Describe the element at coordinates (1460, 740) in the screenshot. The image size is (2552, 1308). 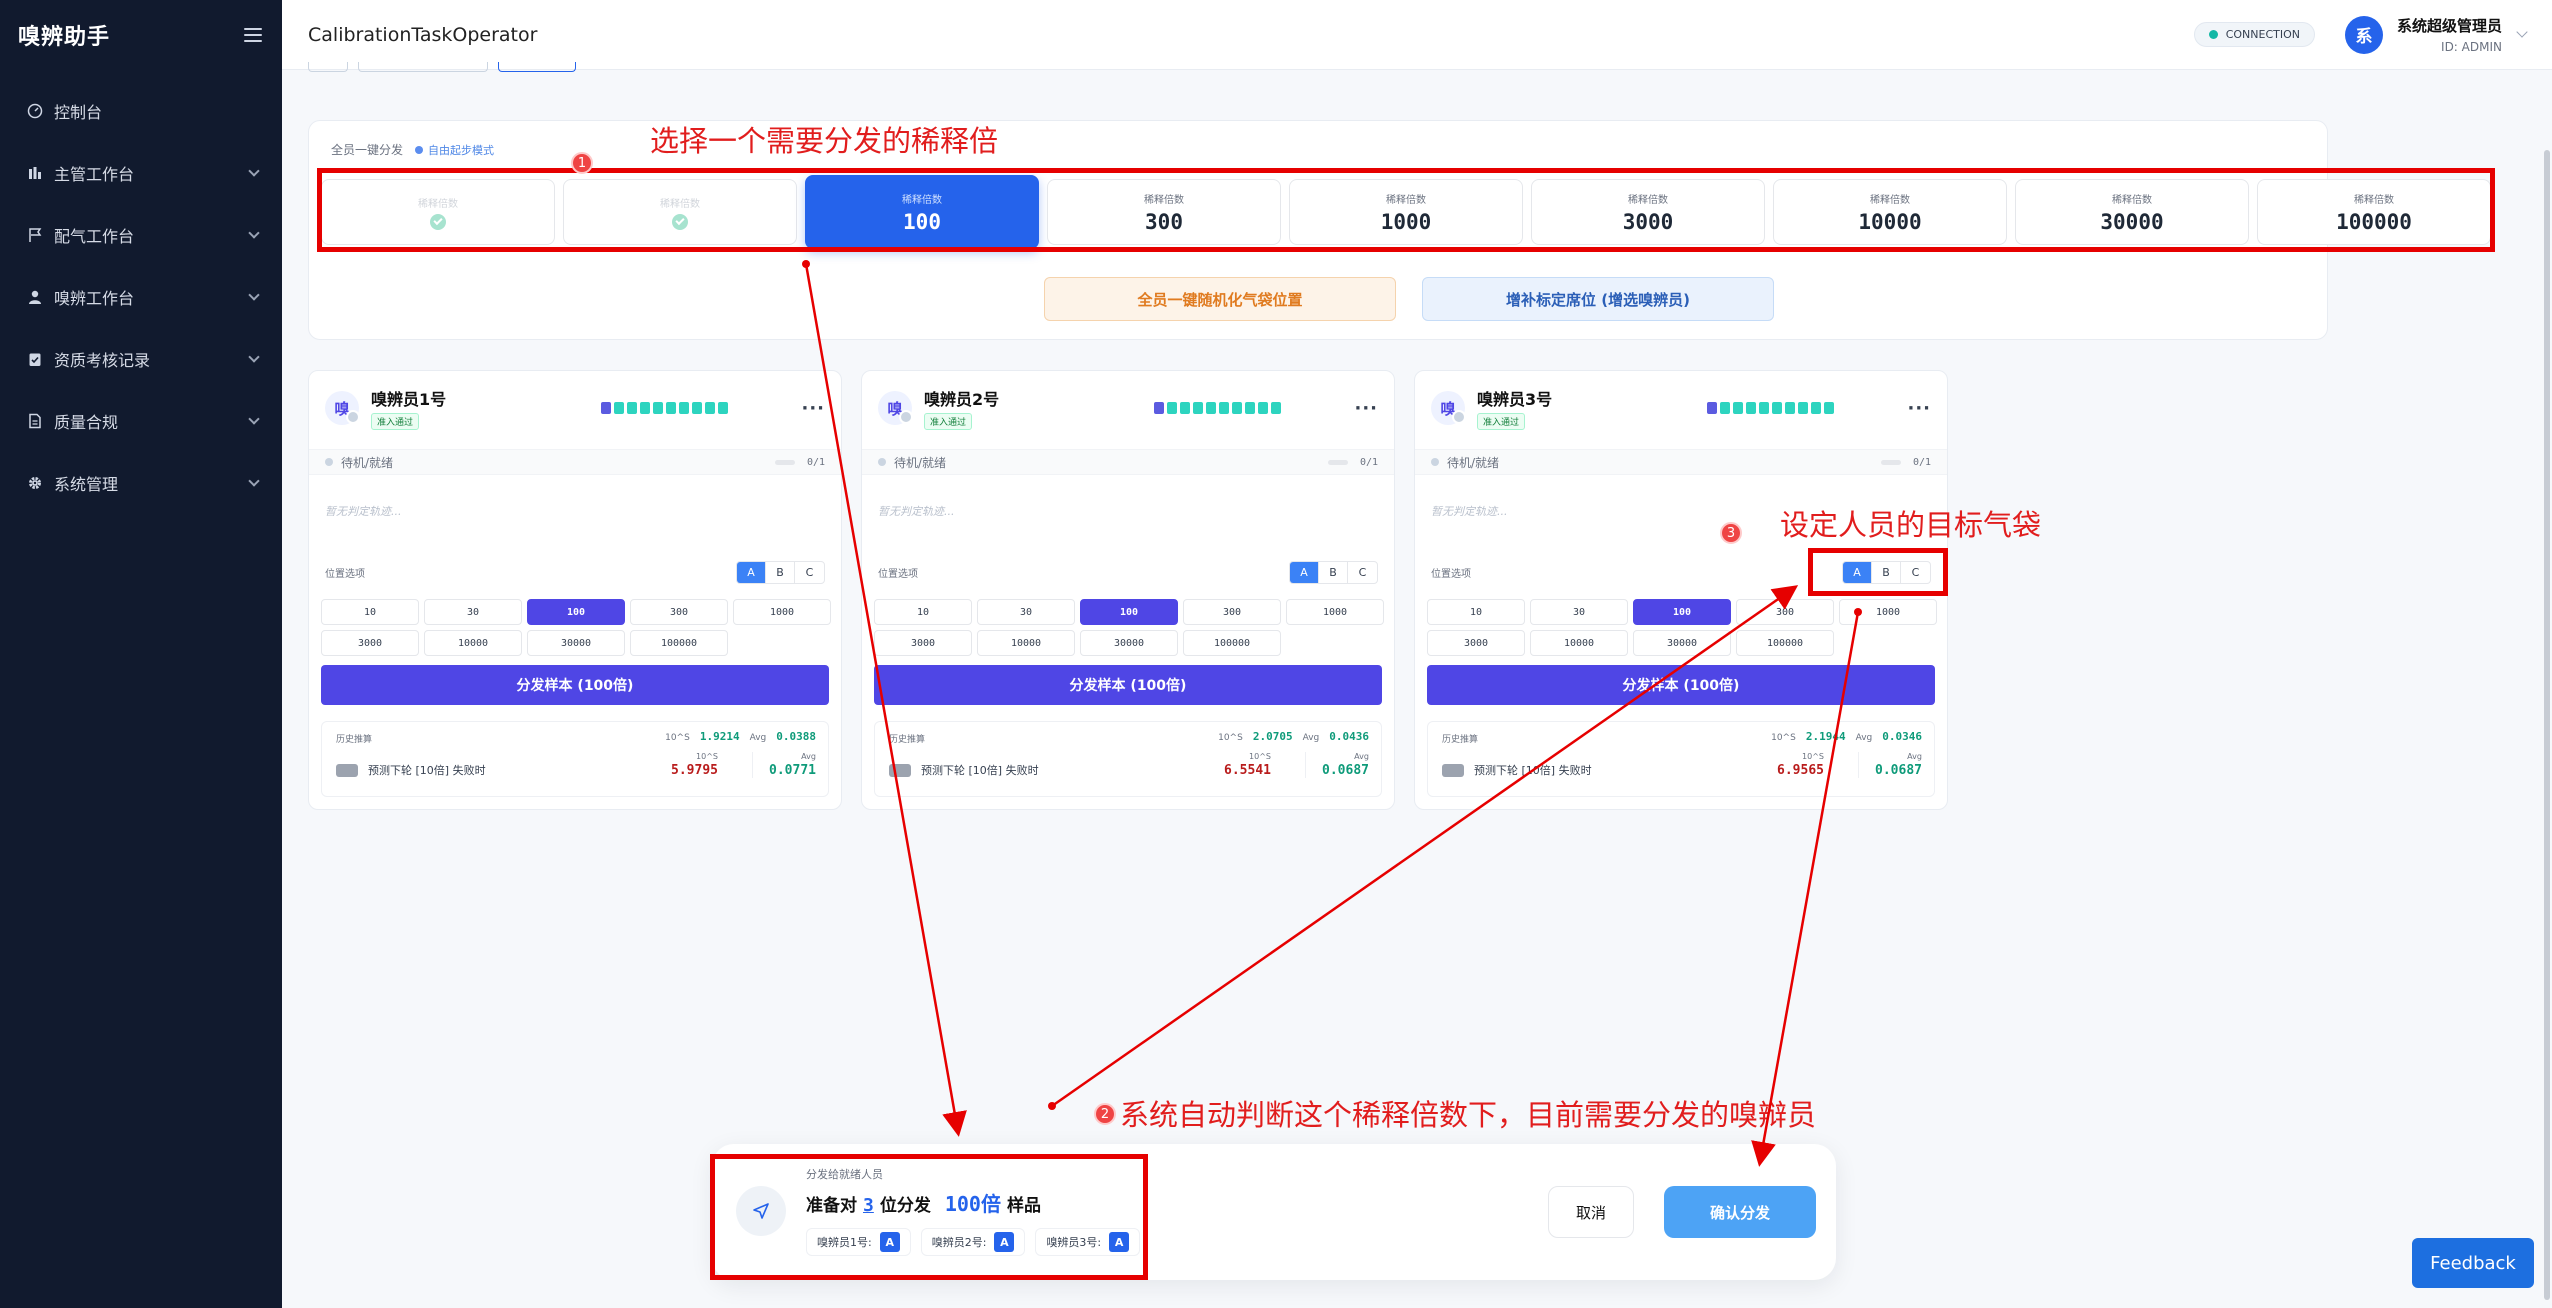
I see `history-label: 历史推算` at that location.